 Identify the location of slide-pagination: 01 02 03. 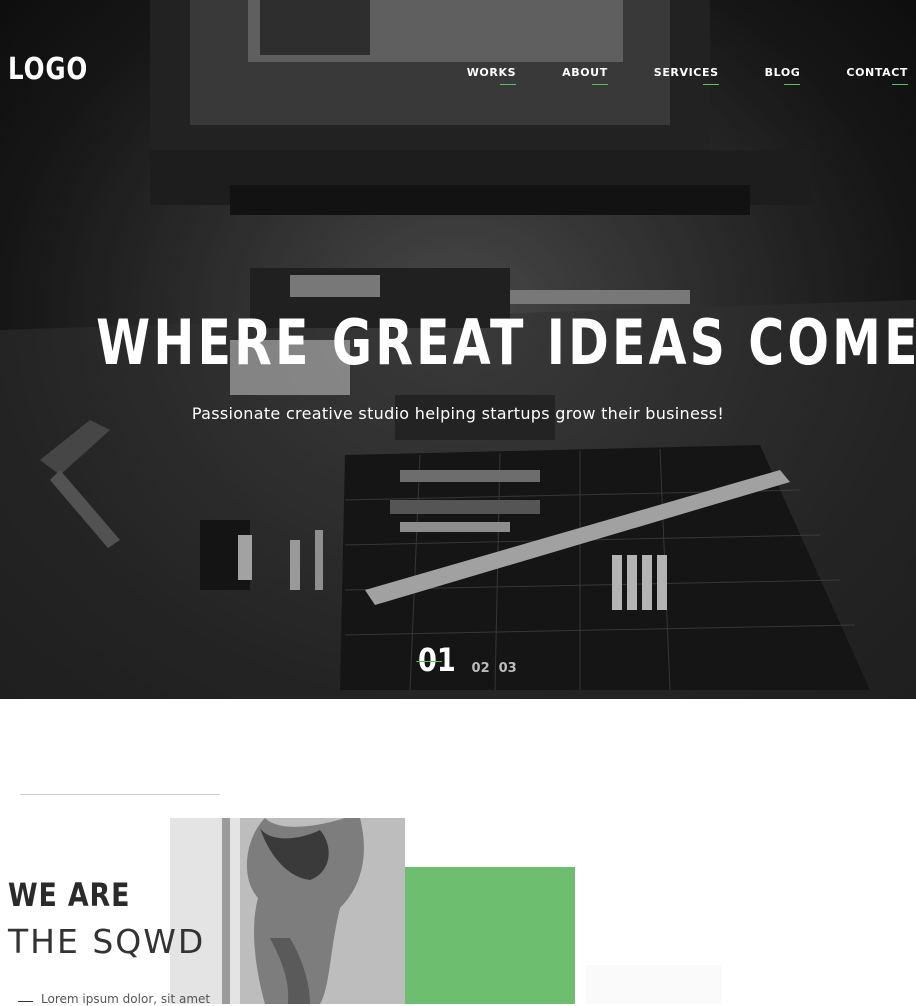
(466, 660).